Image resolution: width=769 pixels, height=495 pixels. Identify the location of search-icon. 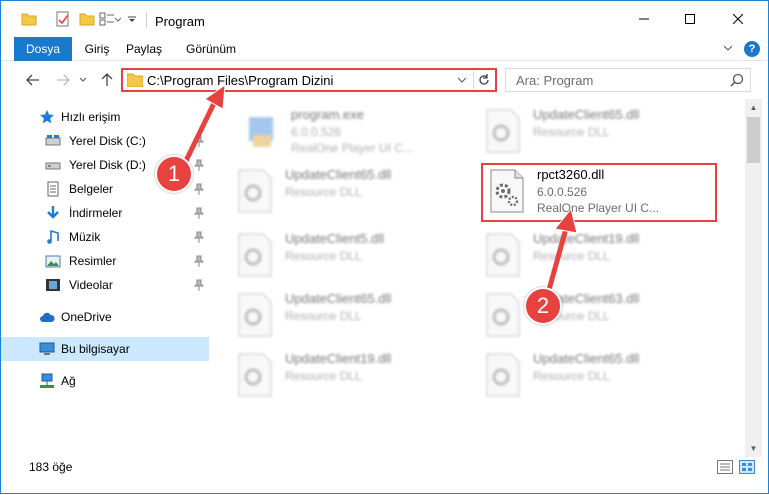
(737, 80).